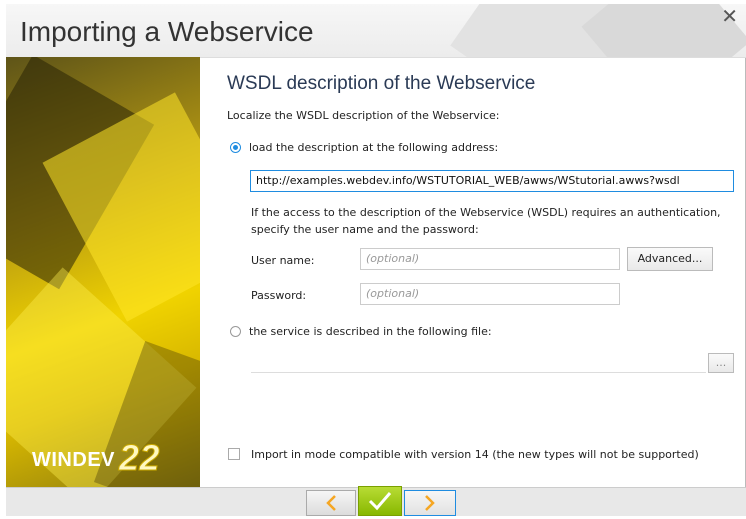  What do you see at coordinates (381, 83) in the screenshot?
I see `page-heading: WSDL description of the Webservice` at bounding box center [381, 83].